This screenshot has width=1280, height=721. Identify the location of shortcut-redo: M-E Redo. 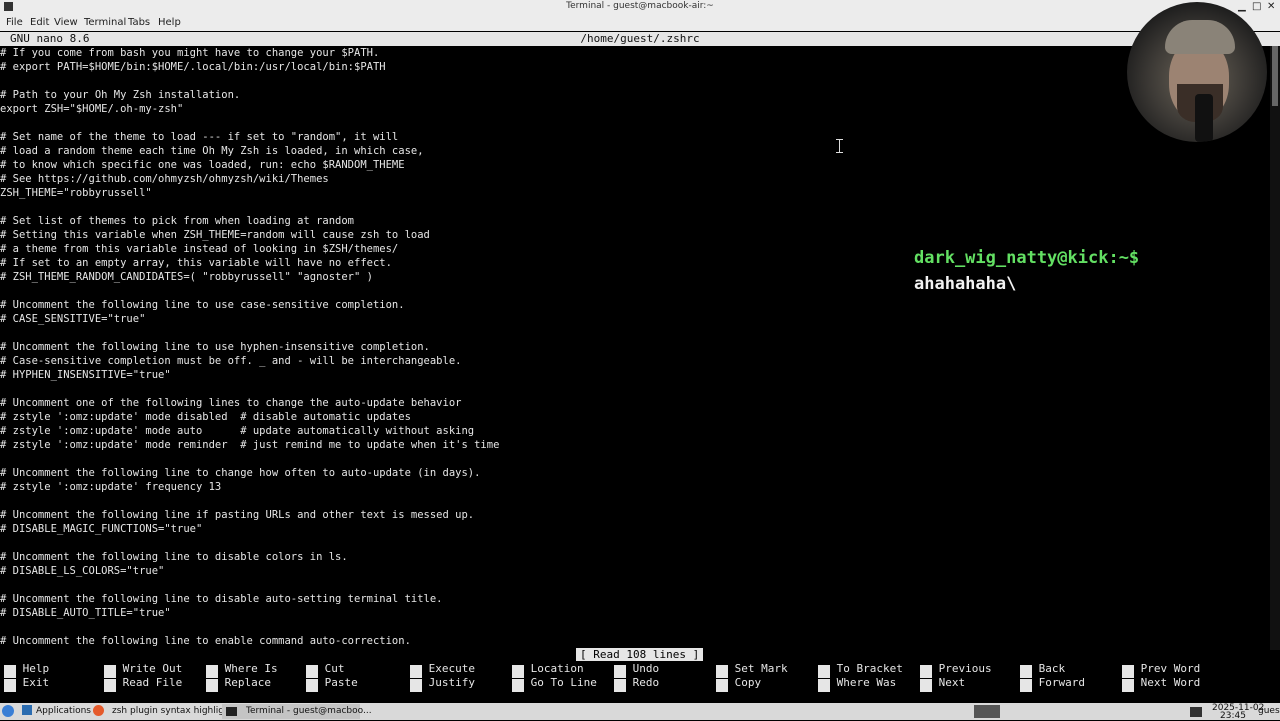
(637, 684).